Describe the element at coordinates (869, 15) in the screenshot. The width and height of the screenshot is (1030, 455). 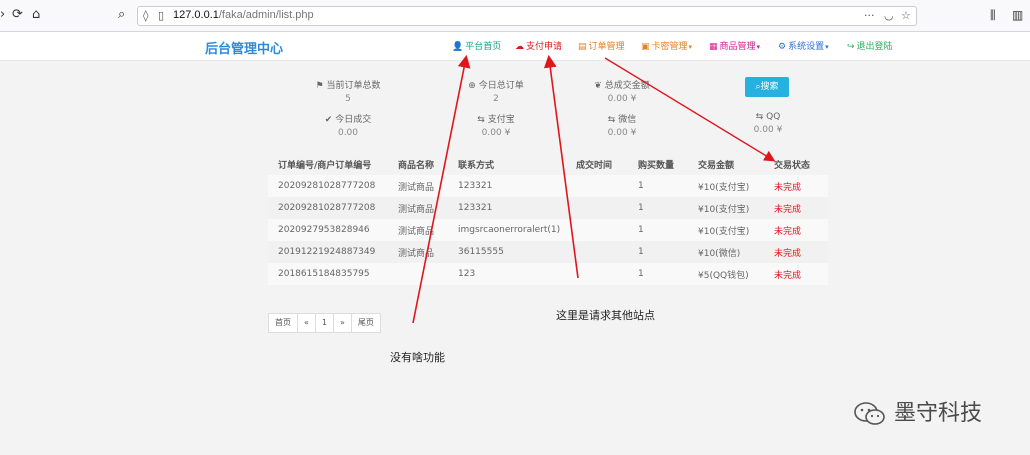
I see `more-icon: ···` at that location.